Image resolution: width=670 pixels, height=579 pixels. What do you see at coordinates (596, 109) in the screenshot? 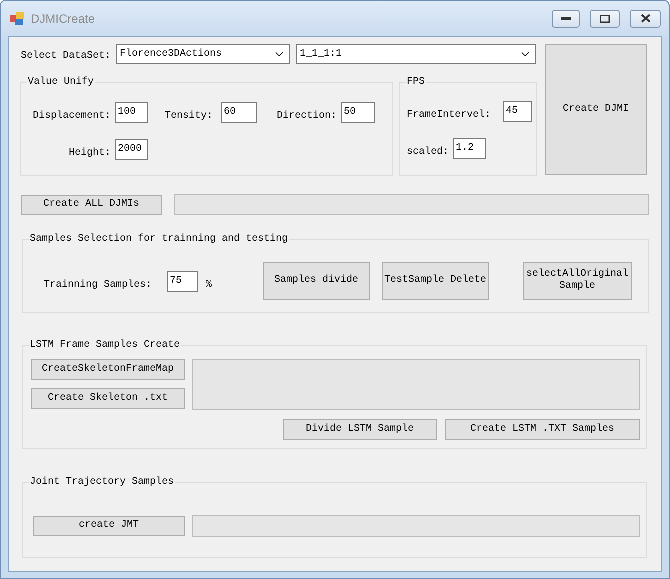
I see `create-djmi-button: Create DJMI` at bounding box center [596, 109].